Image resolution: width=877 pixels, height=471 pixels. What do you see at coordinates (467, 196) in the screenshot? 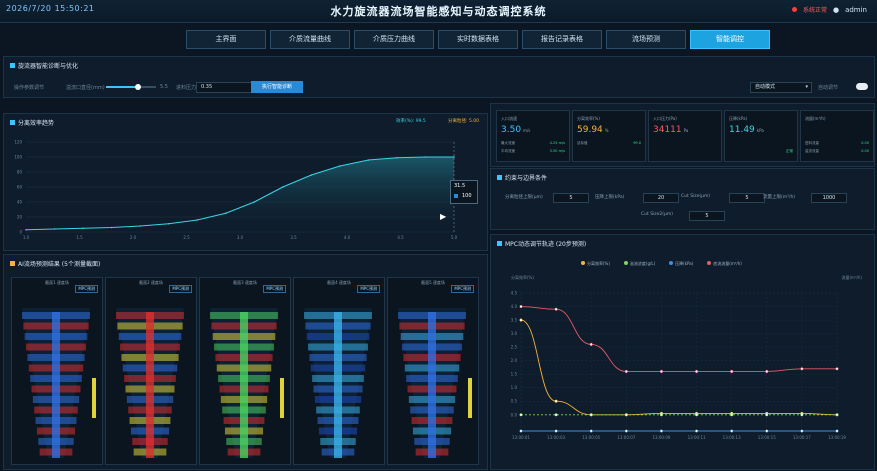
I see `tooltip-value: 100` at bounding box center [467, 196].